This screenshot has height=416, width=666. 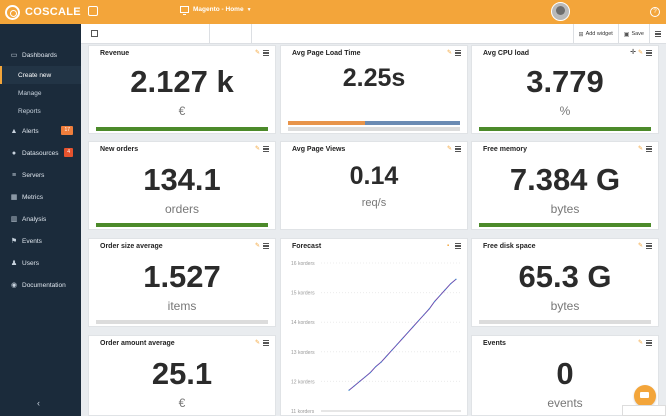 What do you see at coordinates (657, 34) in the screenshot?
I see `toolbar-menu-button` at bounding box center [657, 34].